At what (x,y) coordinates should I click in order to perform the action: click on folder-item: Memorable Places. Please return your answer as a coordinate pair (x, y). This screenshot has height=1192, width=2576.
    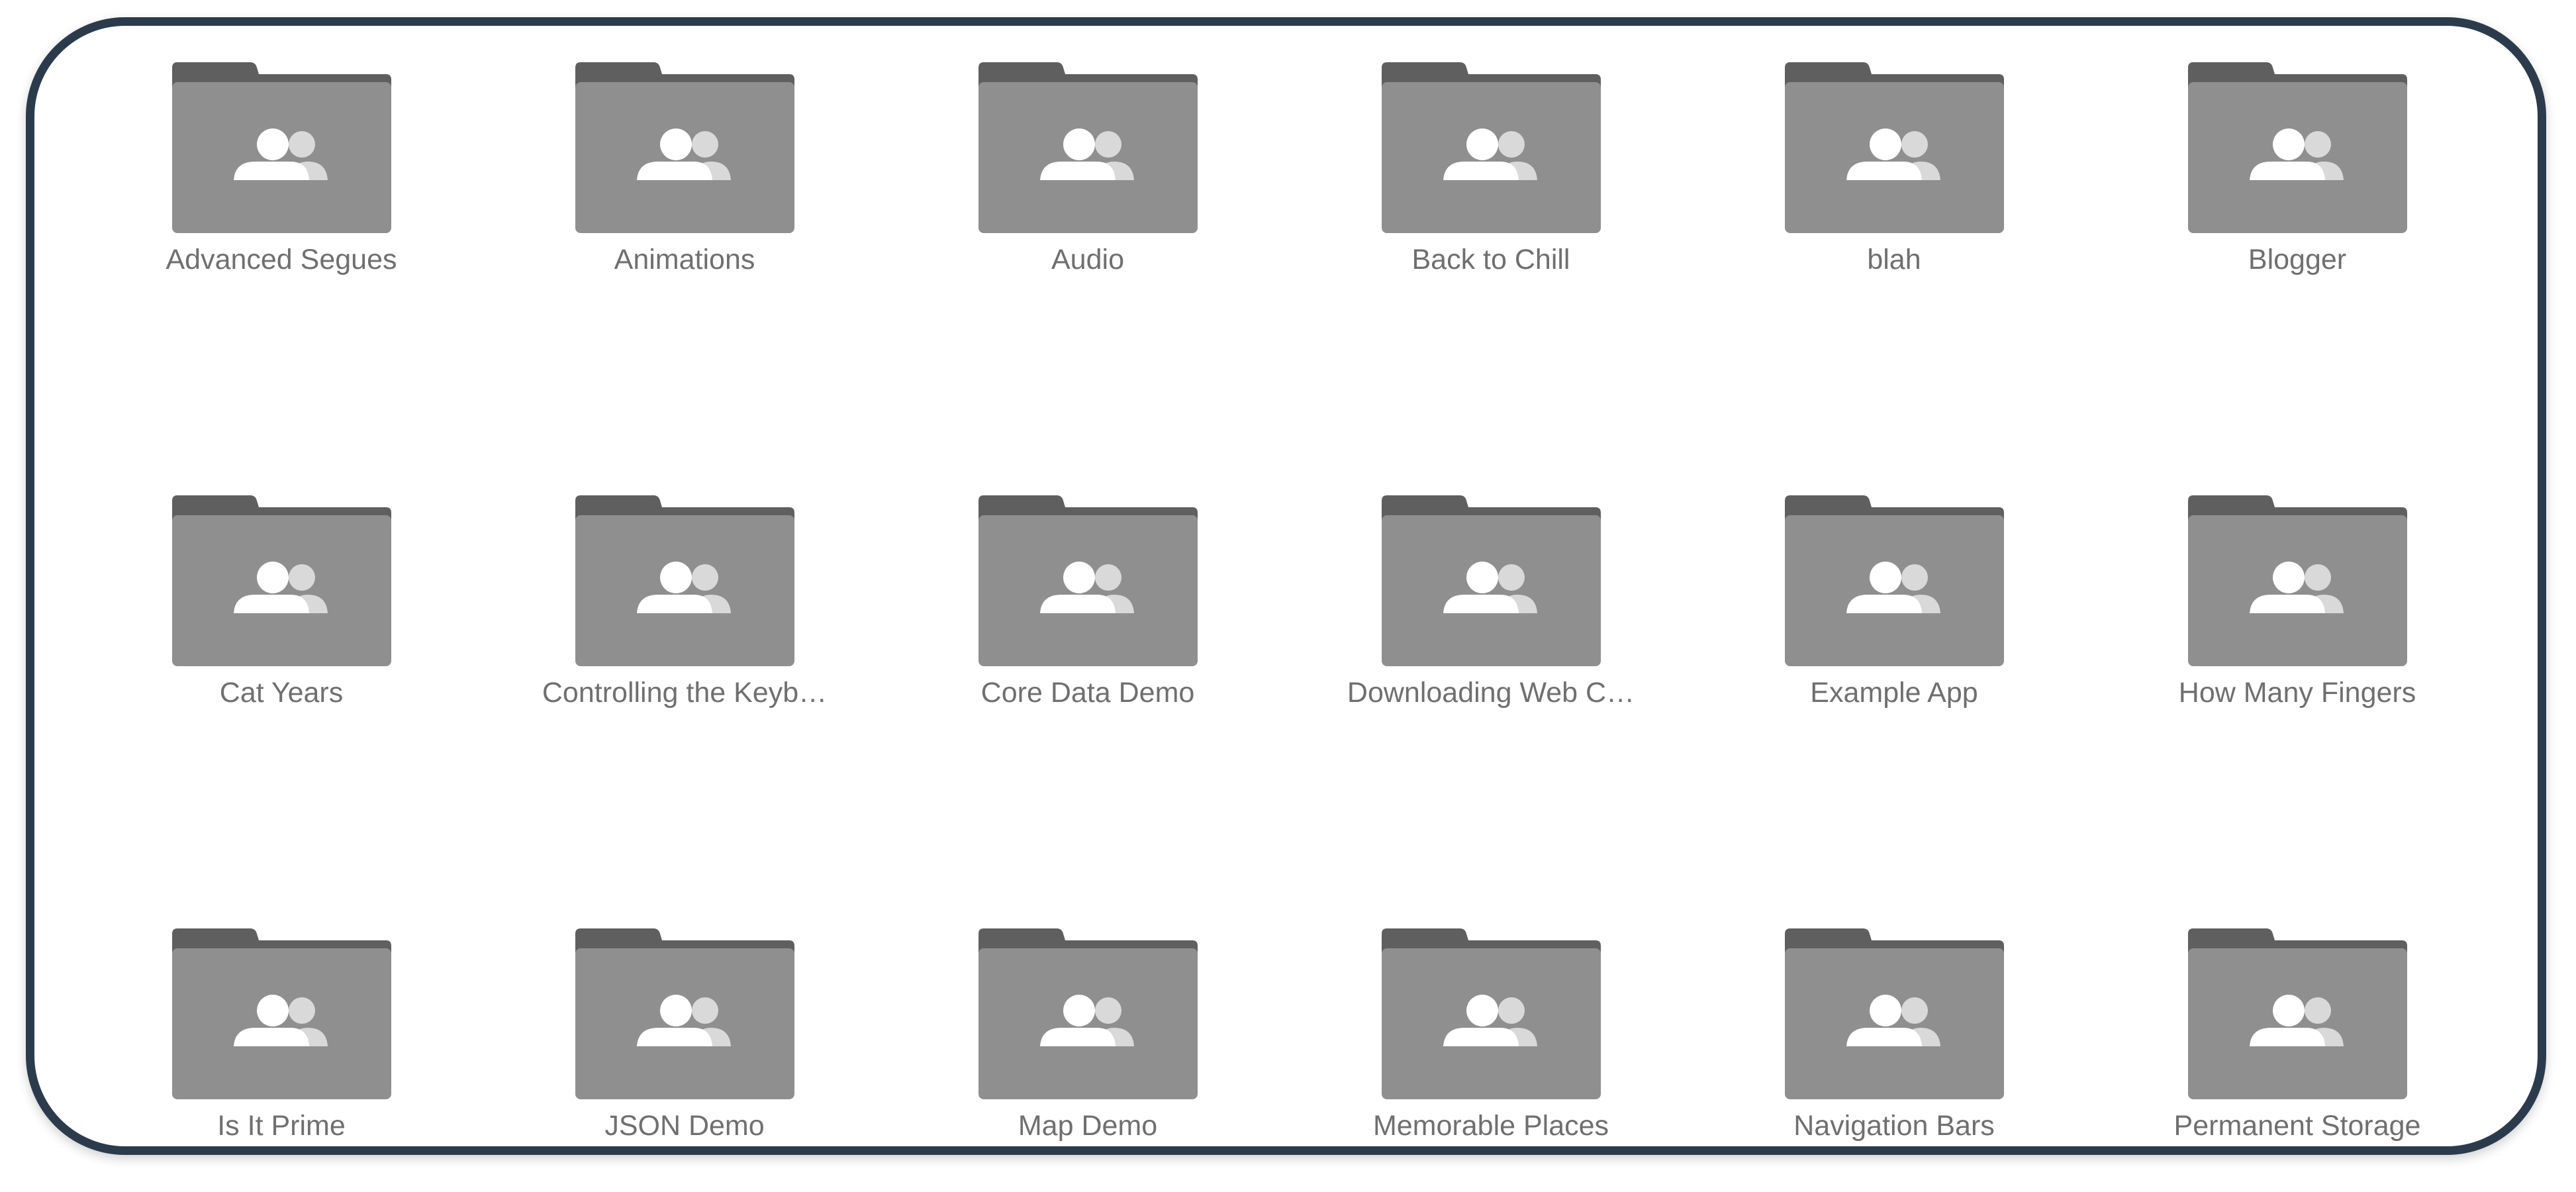
    Looking at the image, I should click on (1491, 1037).